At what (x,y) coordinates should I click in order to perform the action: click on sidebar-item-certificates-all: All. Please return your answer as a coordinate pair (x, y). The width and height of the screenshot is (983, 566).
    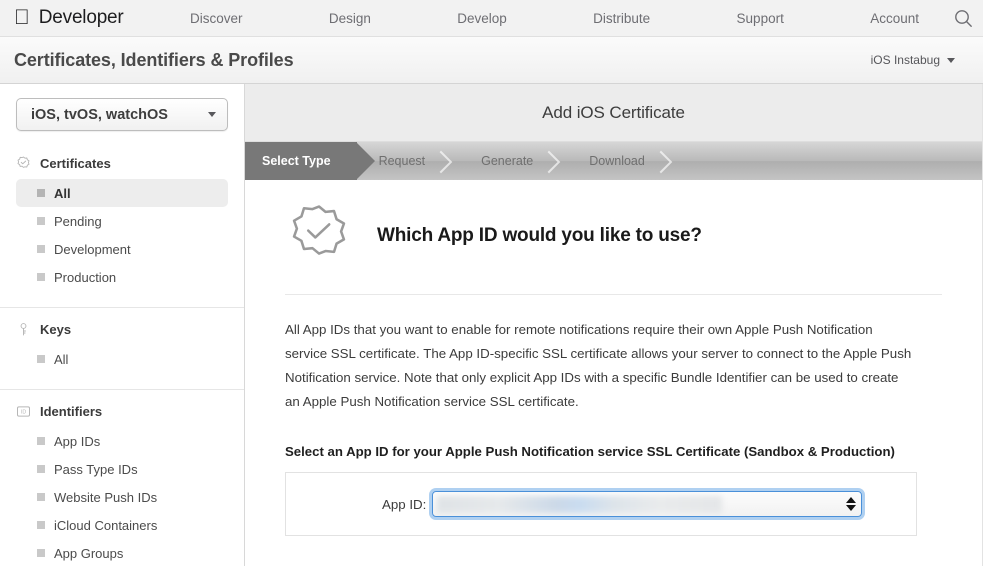
    Looking at the image, I should click on (122, 193).